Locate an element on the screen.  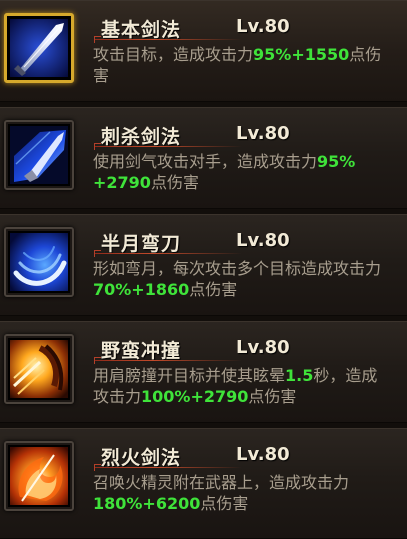
fire-sword-icon is located at coordinates (39, 476).